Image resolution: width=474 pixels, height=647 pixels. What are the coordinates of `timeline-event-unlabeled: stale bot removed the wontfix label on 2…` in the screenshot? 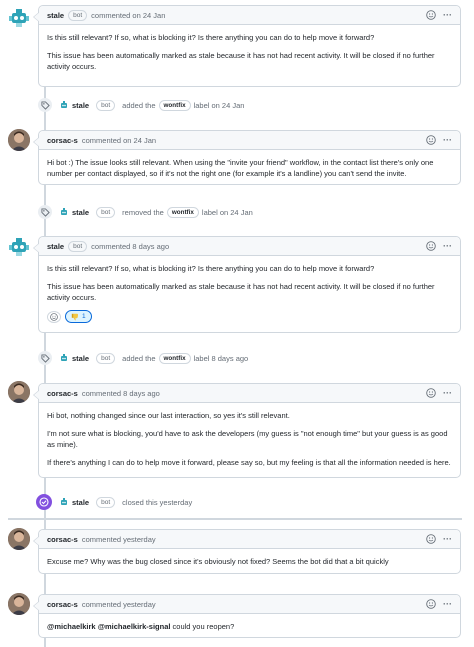 It's located at (145, 212).